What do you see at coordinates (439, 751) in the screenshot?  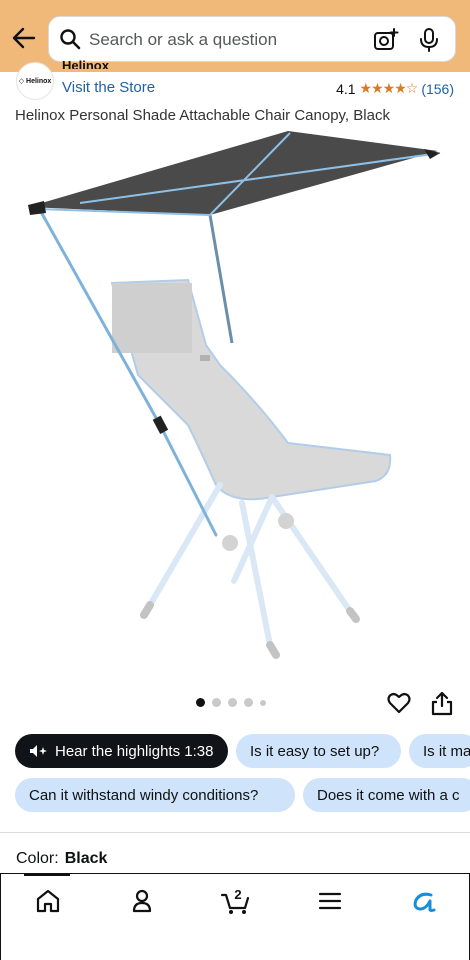 I see `question-chip-more: Is it ma` at bounding box center [439, 751].